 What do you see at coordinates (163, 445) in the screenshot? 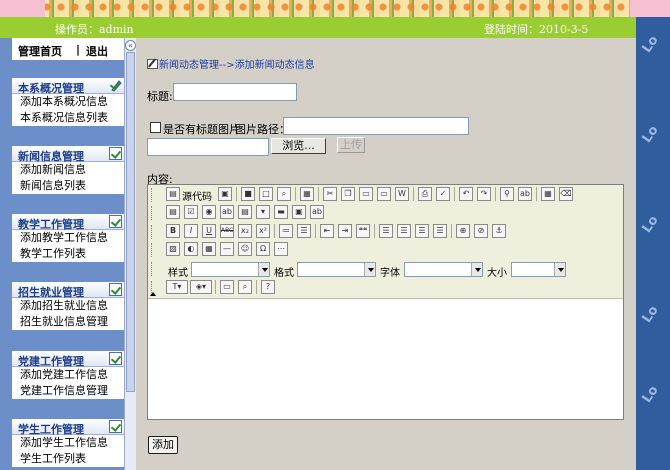
I see `submit-button: 添加` at bounding box center [163, 445].